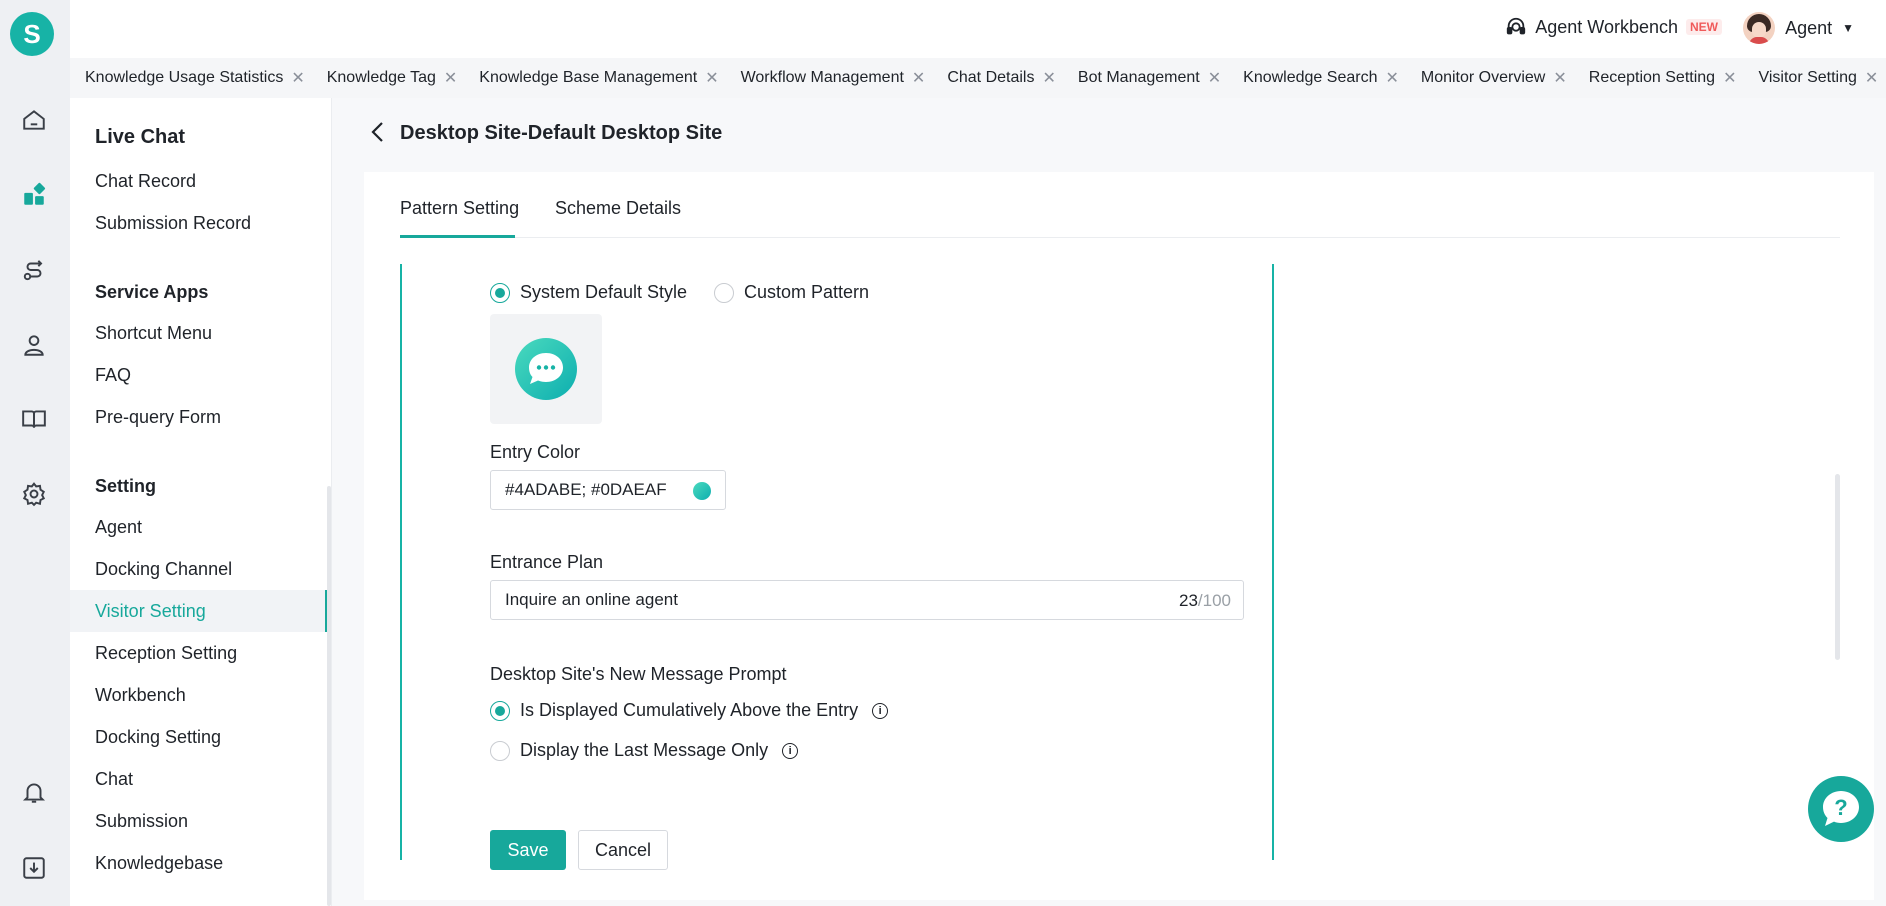  I want to click on app-logo: S, so click(32, 34).